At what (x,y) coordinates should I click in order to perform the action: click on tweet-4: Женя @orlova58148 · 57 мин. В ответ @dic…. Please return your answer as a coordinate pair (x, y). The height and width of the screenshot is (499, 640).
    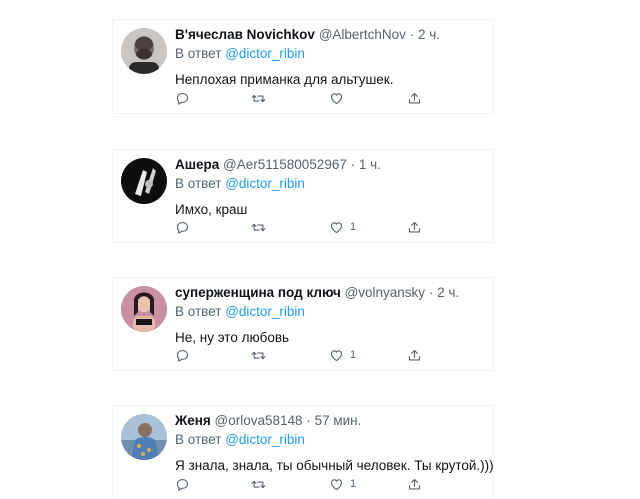
    Looking at the image, I should click on (303, 452).